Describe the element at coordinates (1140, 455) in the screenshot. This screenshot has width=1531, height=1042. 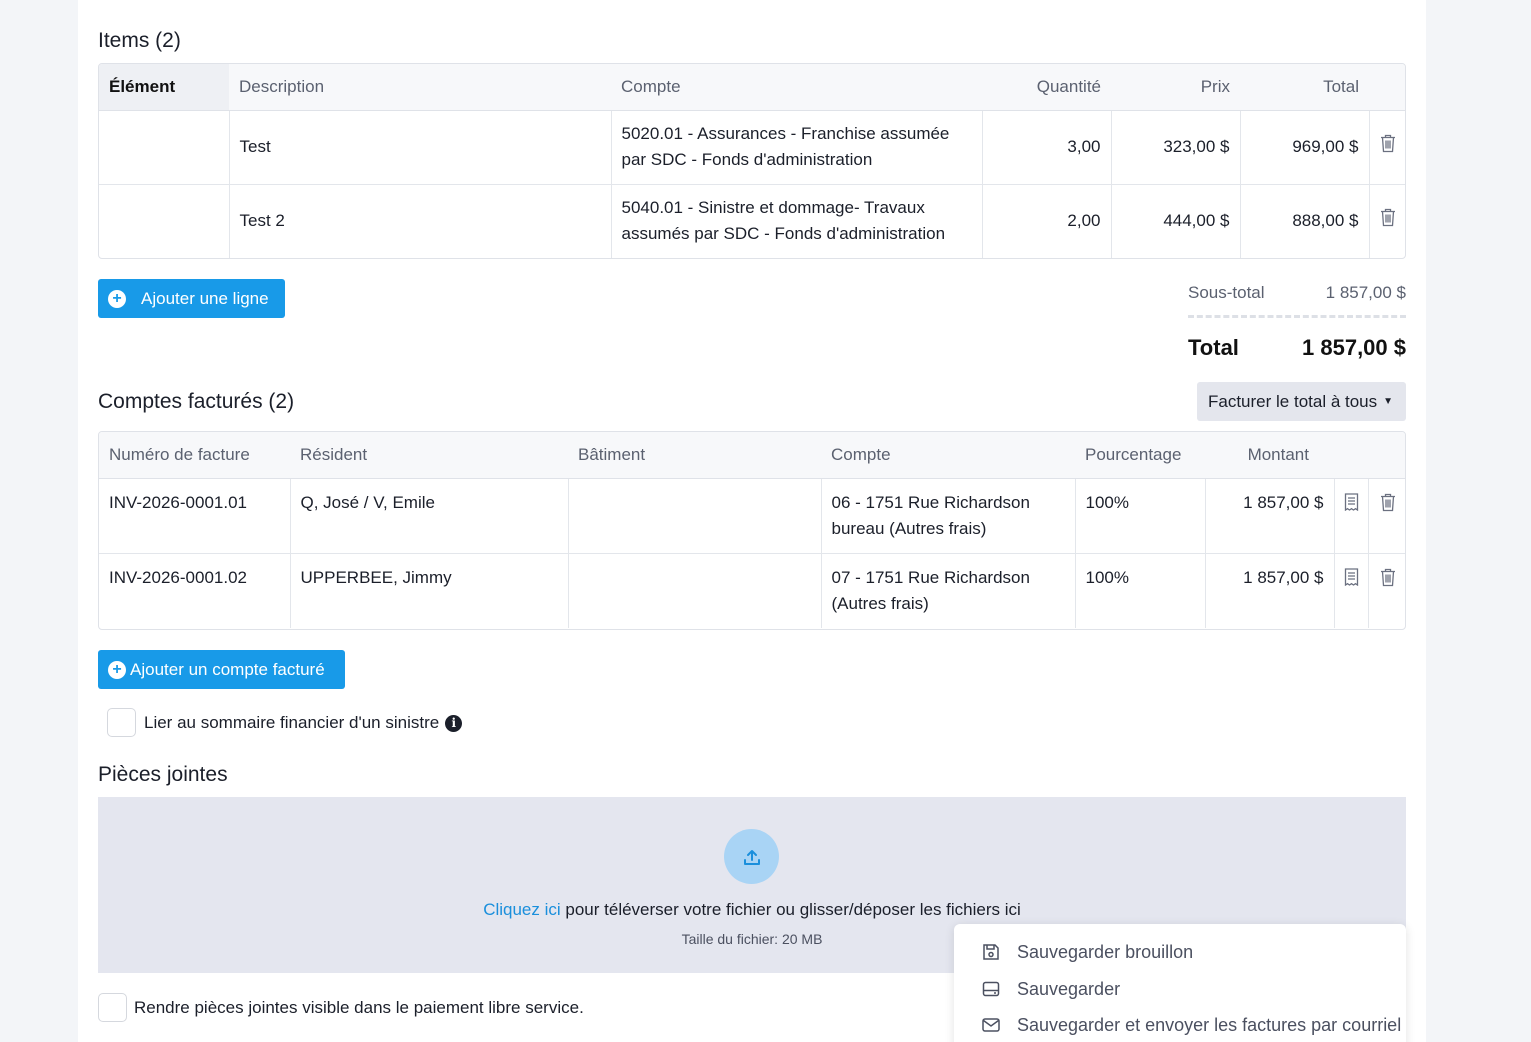
I see `col-pourcentage: Pourcentage` at that location.